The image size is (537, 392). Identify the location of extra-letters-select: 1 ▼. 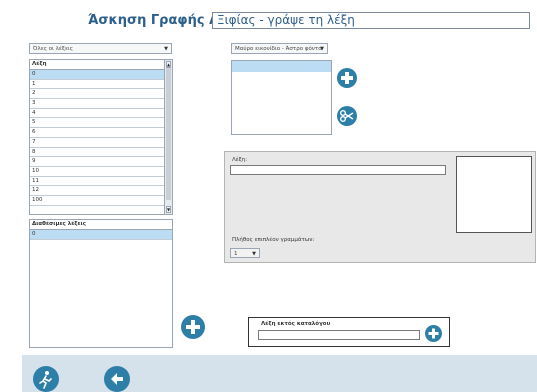
(245, 253).